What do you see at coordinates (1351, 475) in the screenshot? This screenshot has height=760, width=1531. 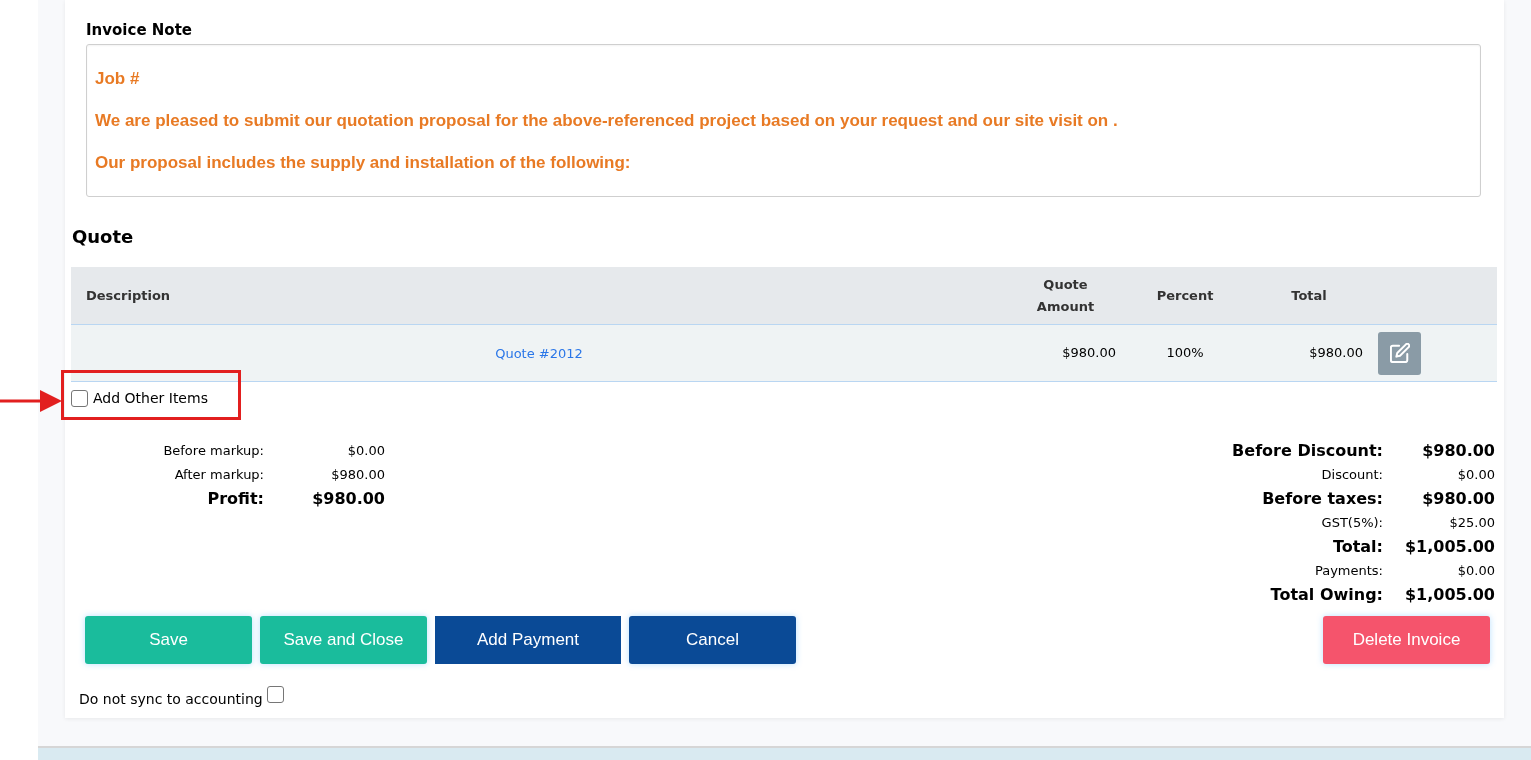 I see `totals-label: Discount:` at bounding box center [1351, 475].